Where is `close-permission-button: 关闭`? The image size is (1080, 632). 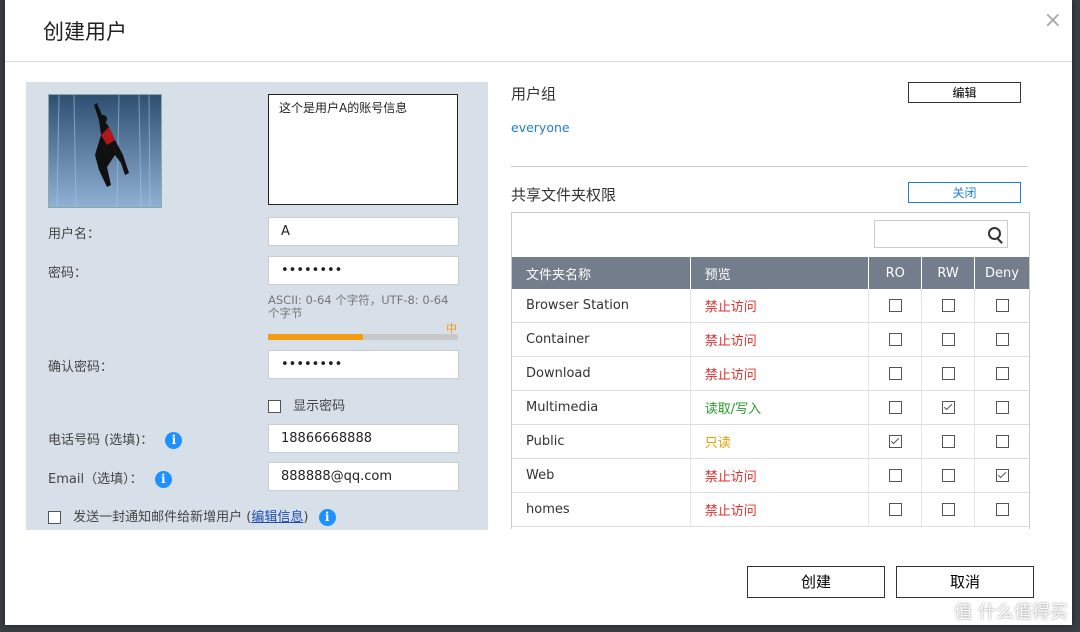
close-permission-button: 关闭 is located at coordinates (964, 192).